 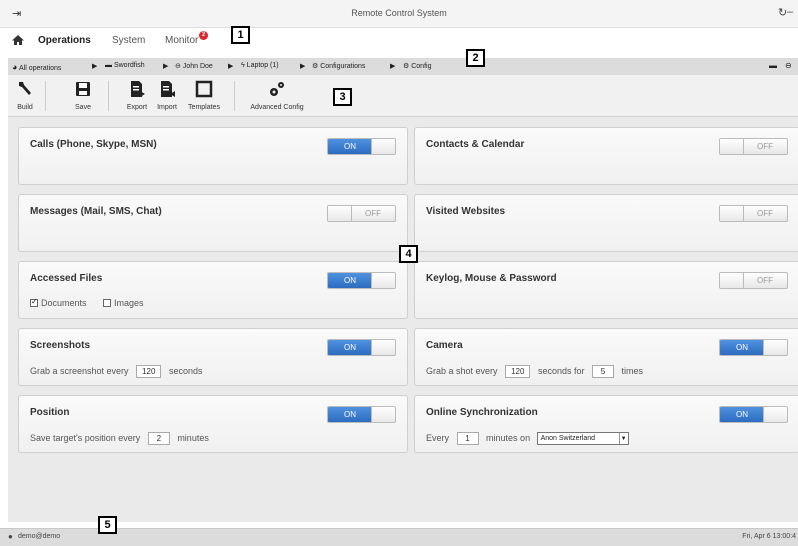 I want to click on camera-toggle: ON, so click(x=753, y=347).